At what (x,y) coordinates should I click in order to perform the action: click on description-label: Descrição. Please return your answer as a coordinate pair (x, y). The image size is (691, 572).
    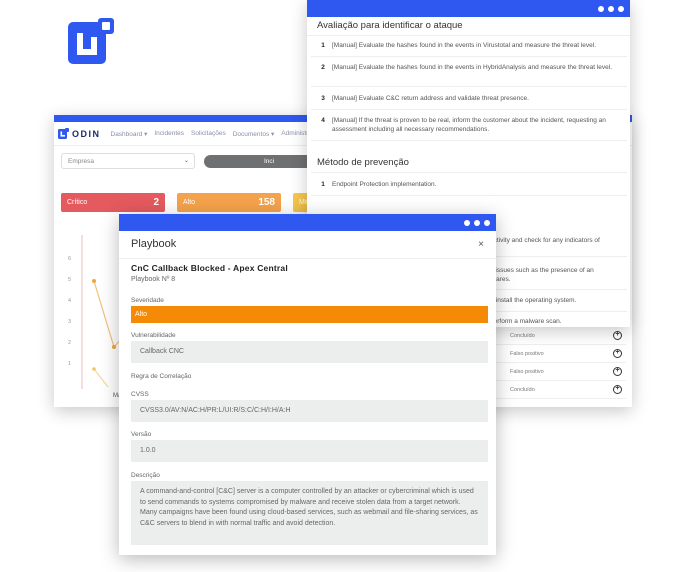
    Looking at the image, I should click on (145, 475).